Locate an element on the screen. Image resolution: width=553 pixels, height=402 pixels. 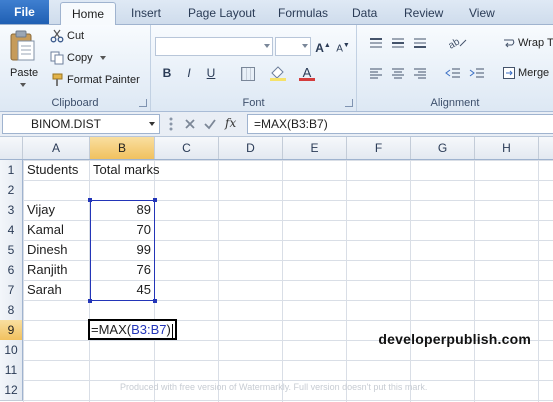
edit-suffix: ) is located at coordinates (168, 329).